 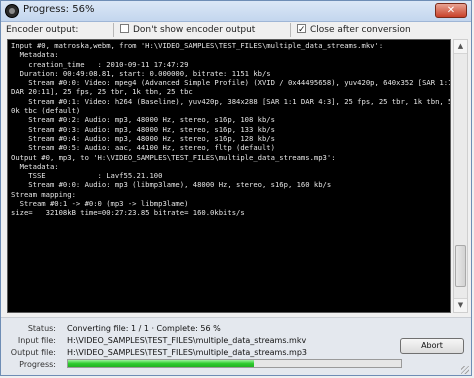 What do you see at coordinates (360, 30) in the screenshot?
I see `close-after-conversion-label: Close after conversion` at bounding box center [360, 30].